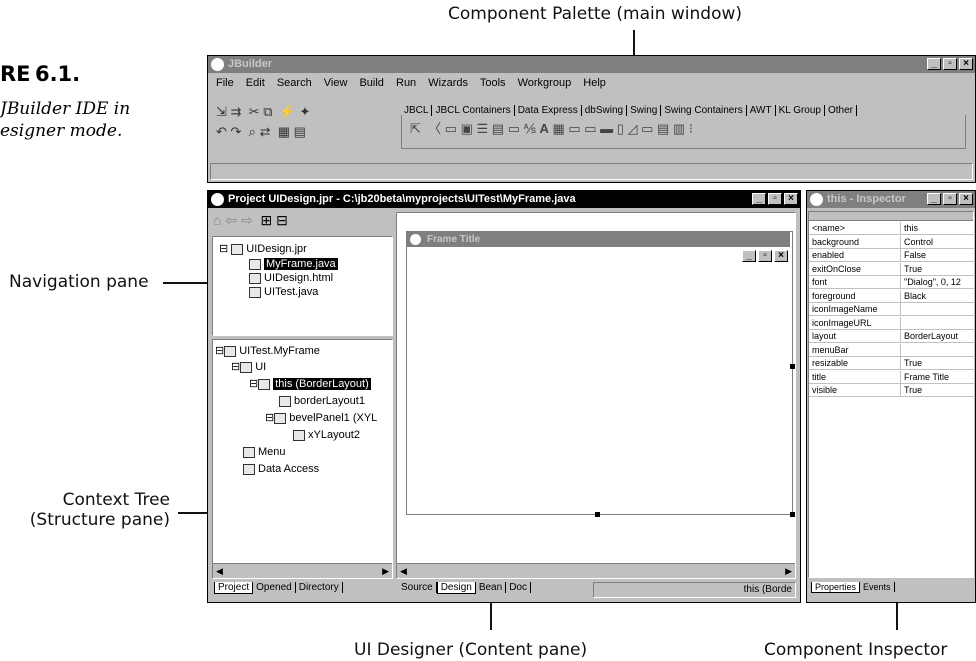  I want to click on remove-file-icon: ⊟, so click(282, 220).